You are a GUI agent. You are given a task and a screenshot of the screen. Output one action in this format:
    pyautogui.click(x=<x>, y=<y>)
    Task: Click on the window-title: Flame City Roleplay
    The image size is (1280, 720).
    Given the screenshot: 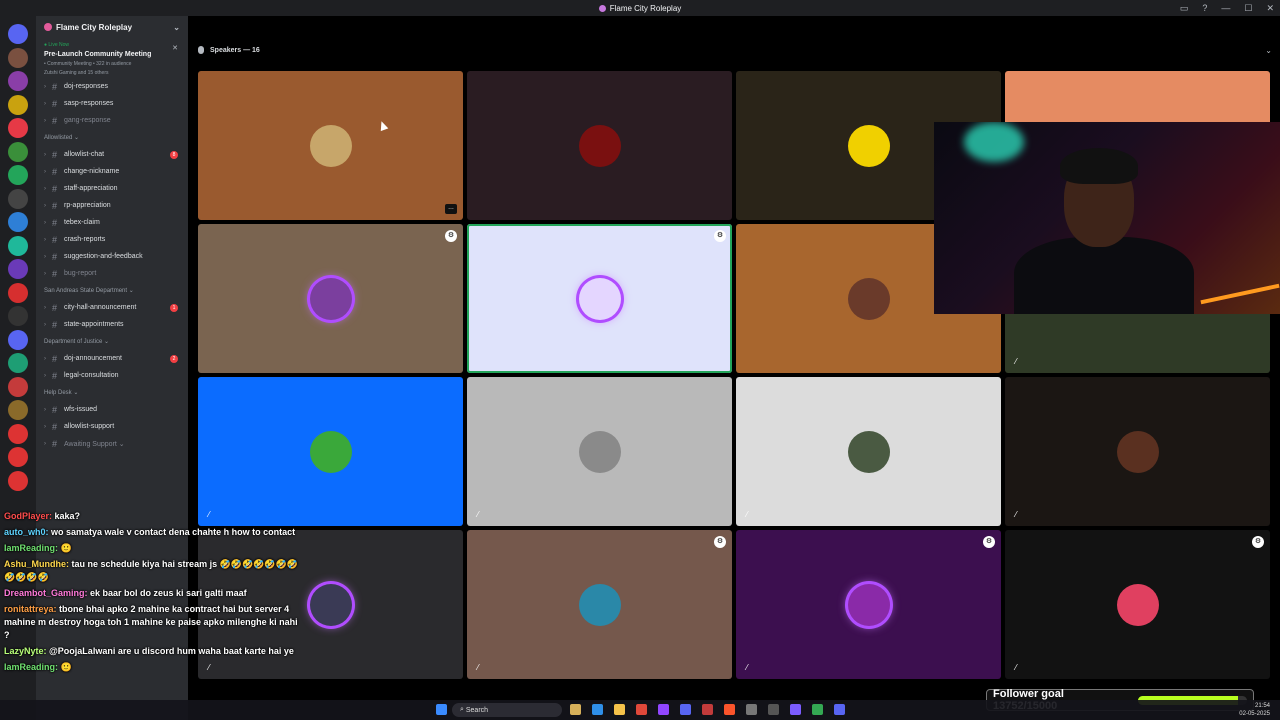 What is the action you would take?
    pyautogui.click(x=645, y=8)
    